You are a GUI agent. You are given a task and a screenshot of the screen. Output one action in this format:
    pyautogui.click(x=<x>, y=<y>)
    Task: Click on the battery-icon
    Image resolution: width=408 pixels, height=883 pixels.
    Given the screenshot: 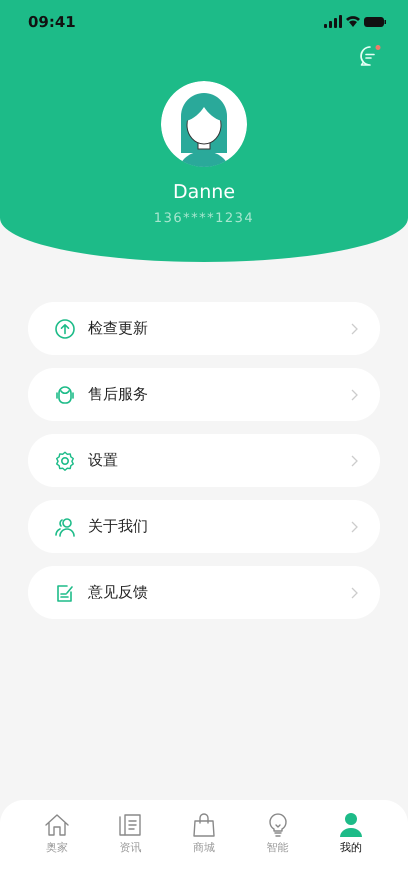 What is the action you would take?
    pyautogui.click(x=375, y=22)
    